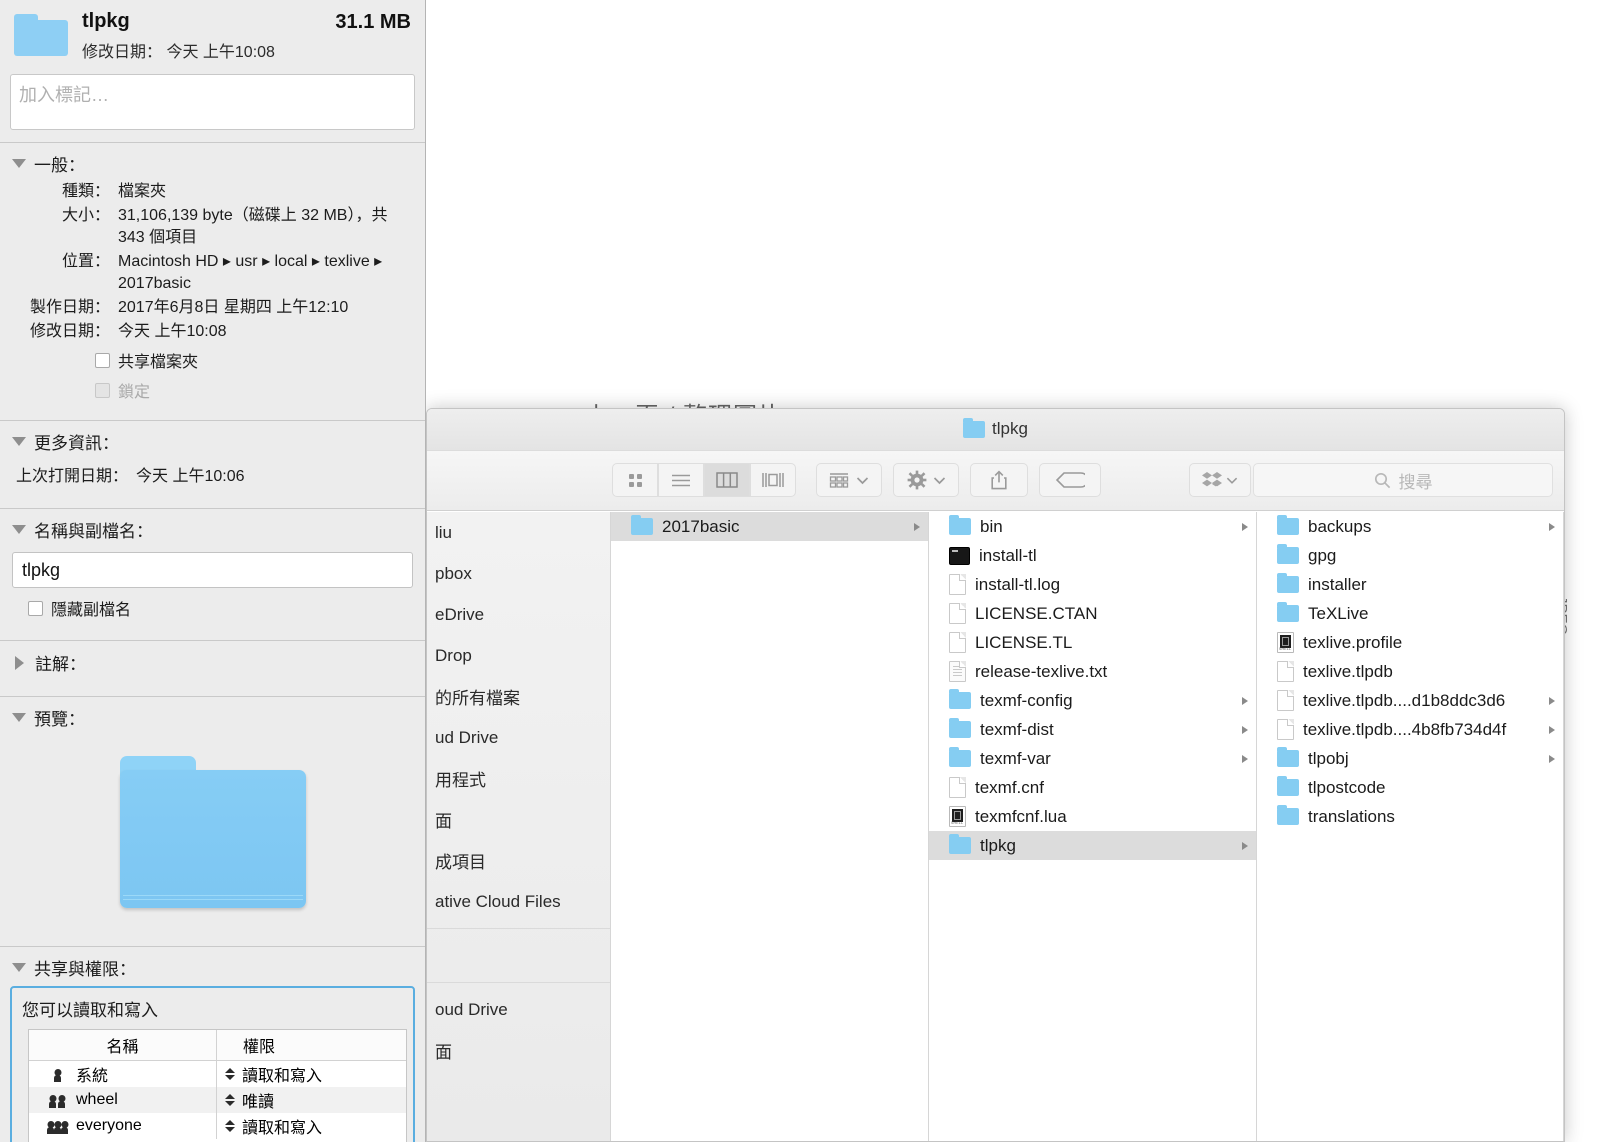  What do you see at coordinates (212, 715) in the screenshot?
I see `section-preview-header: 預覽：` at bounding box center [212, 715].